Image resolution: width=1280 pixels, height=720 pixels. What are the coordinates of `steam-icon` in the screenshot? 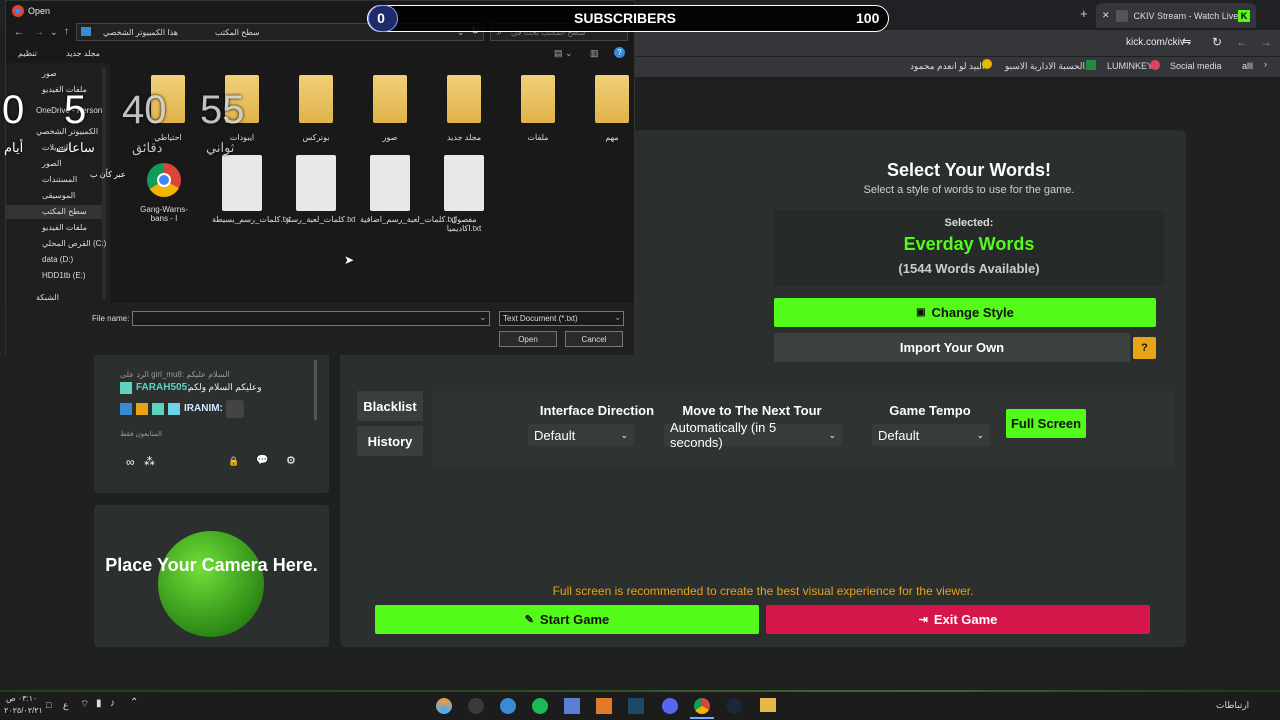 It's located at (734, 706).